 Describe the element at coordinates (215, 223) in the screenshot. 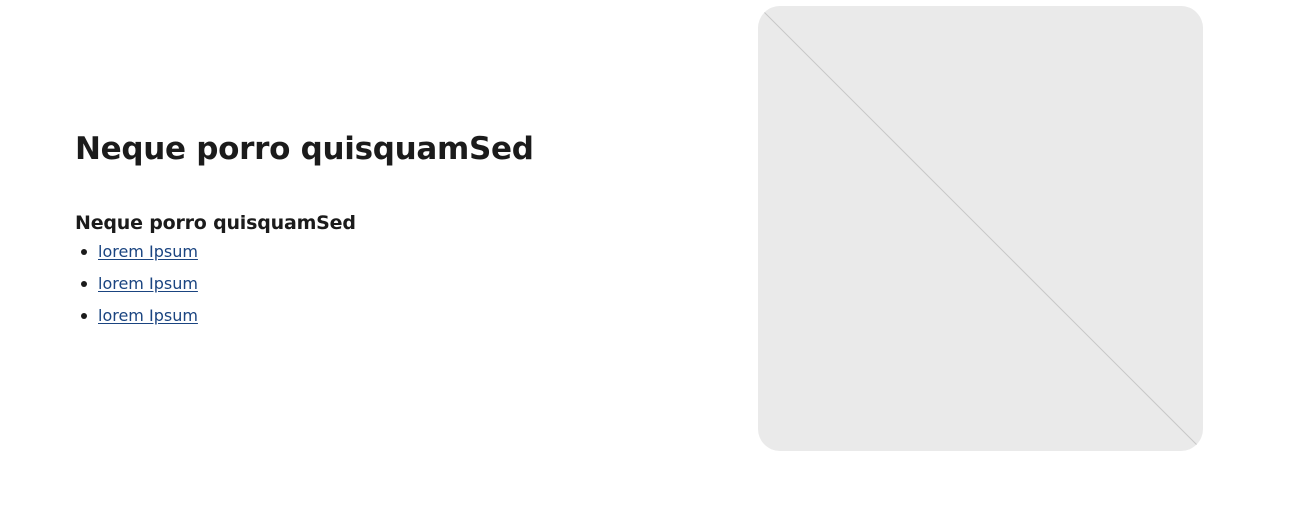

I see `section-subtitle: Neque porro quisquamSed` at that location.